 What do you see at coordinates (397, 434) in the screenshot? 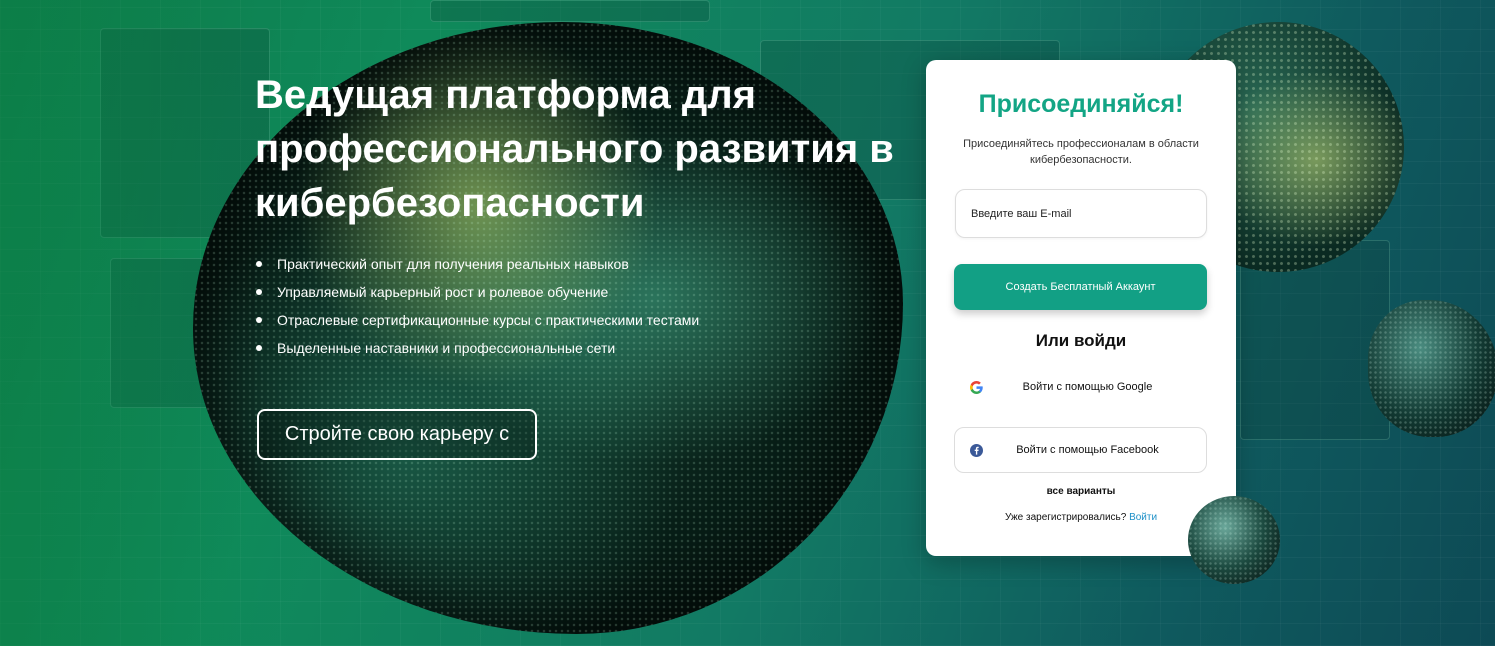
I see `build-career-button: Стройте свою карьеру с` at bounding box center [397, 434].